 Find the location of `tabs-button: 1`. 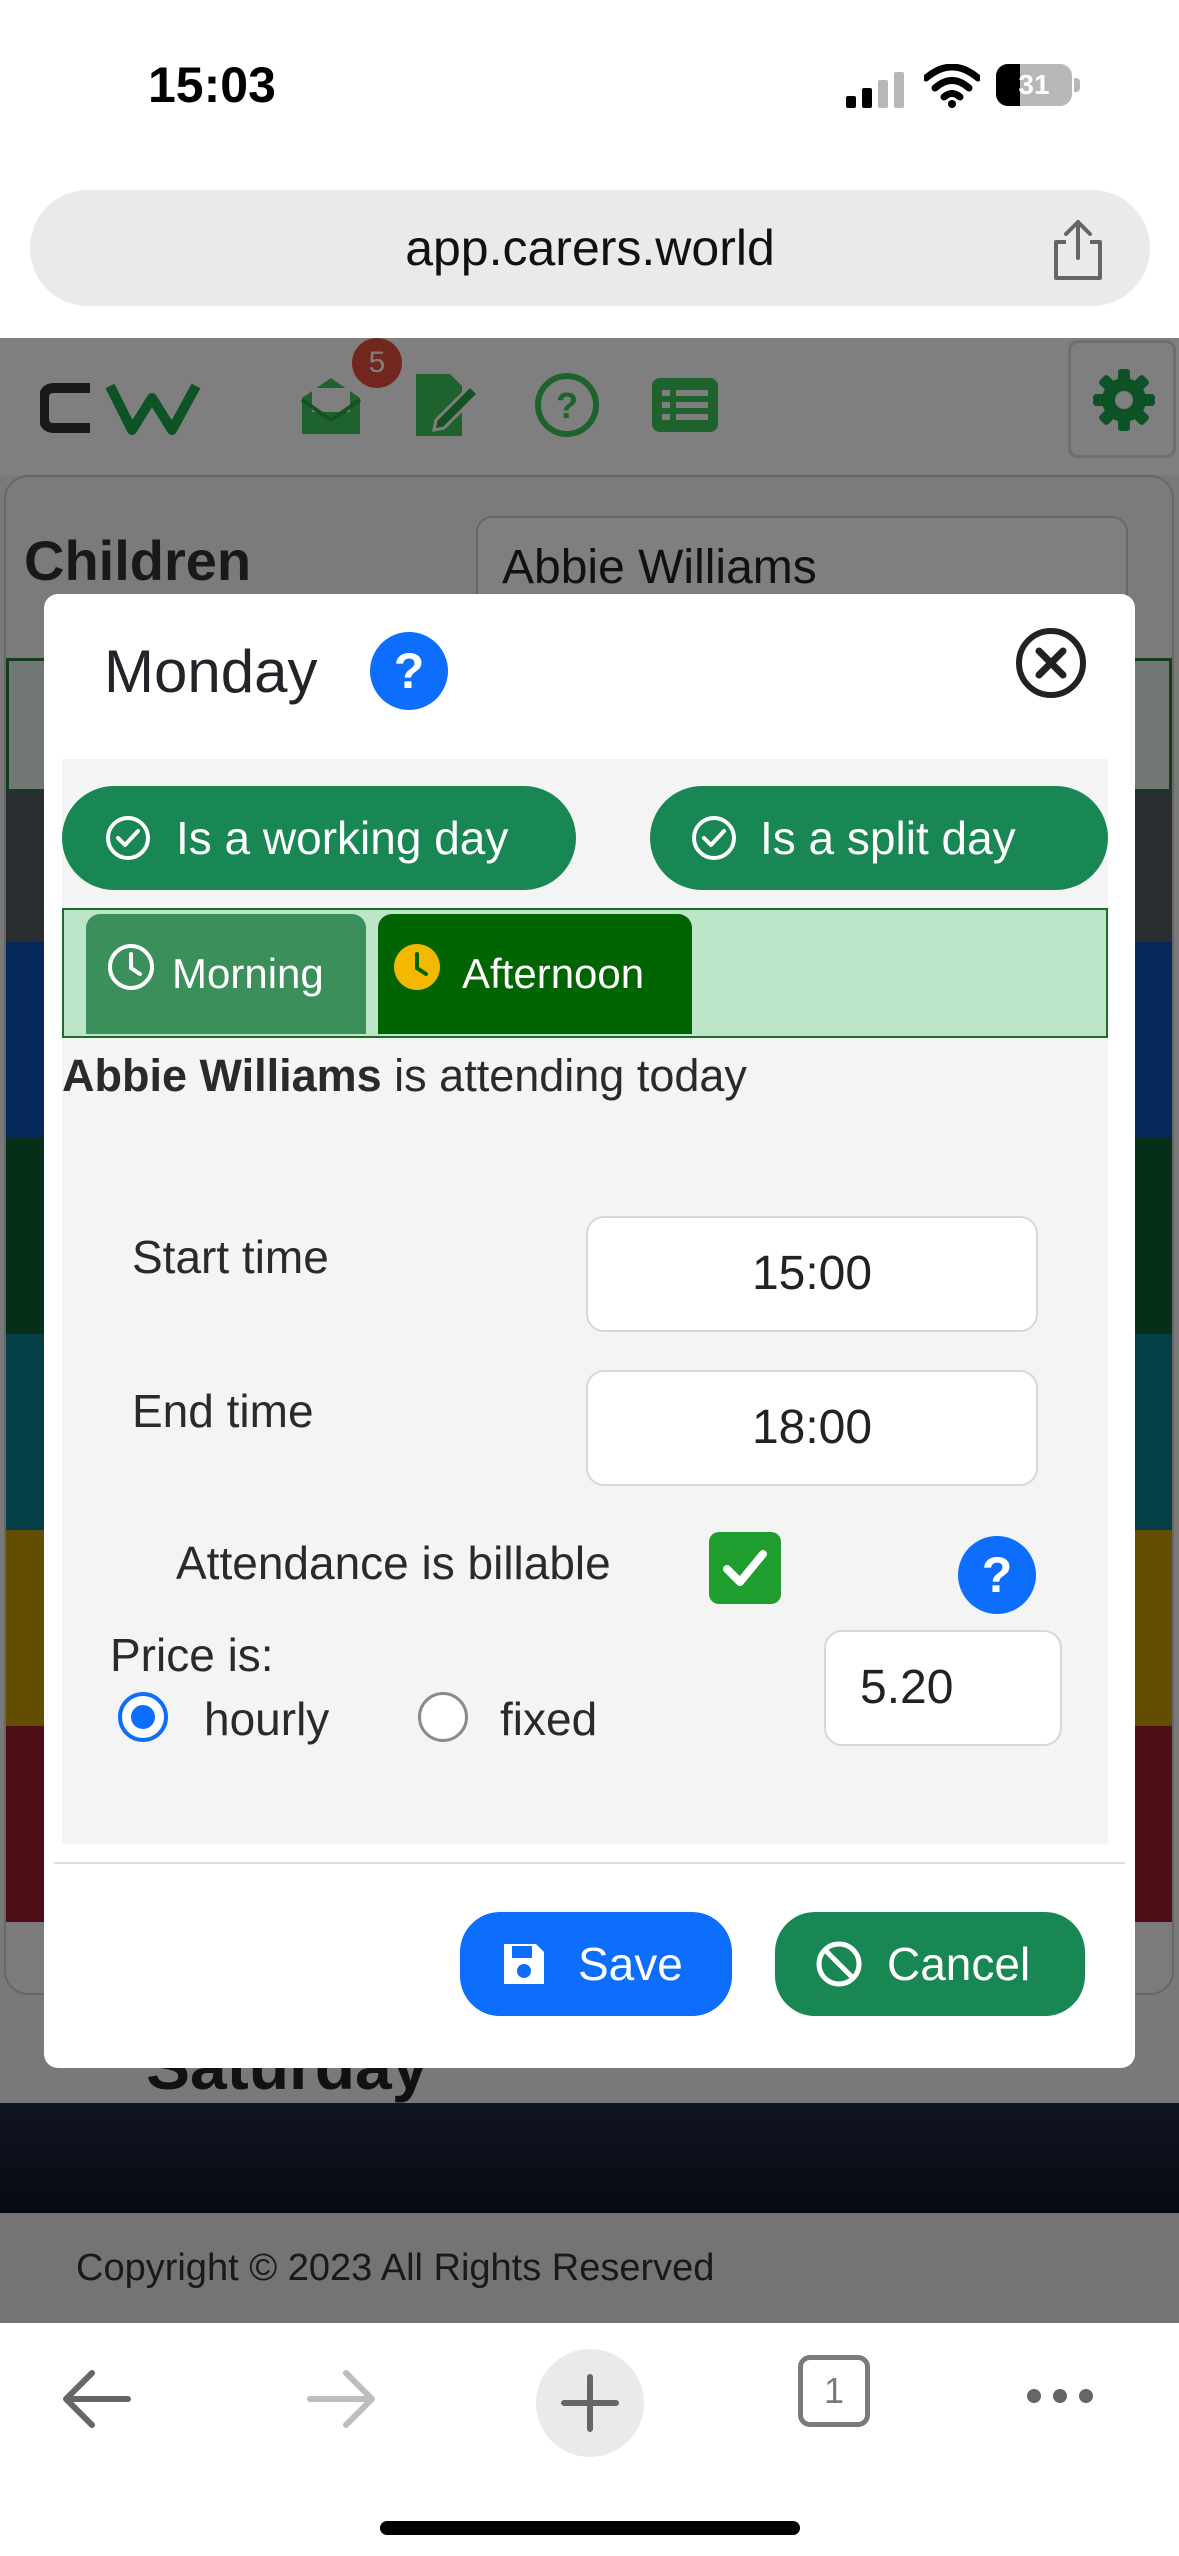

tabs-button: 1 is located at coordinates (834, 2391).